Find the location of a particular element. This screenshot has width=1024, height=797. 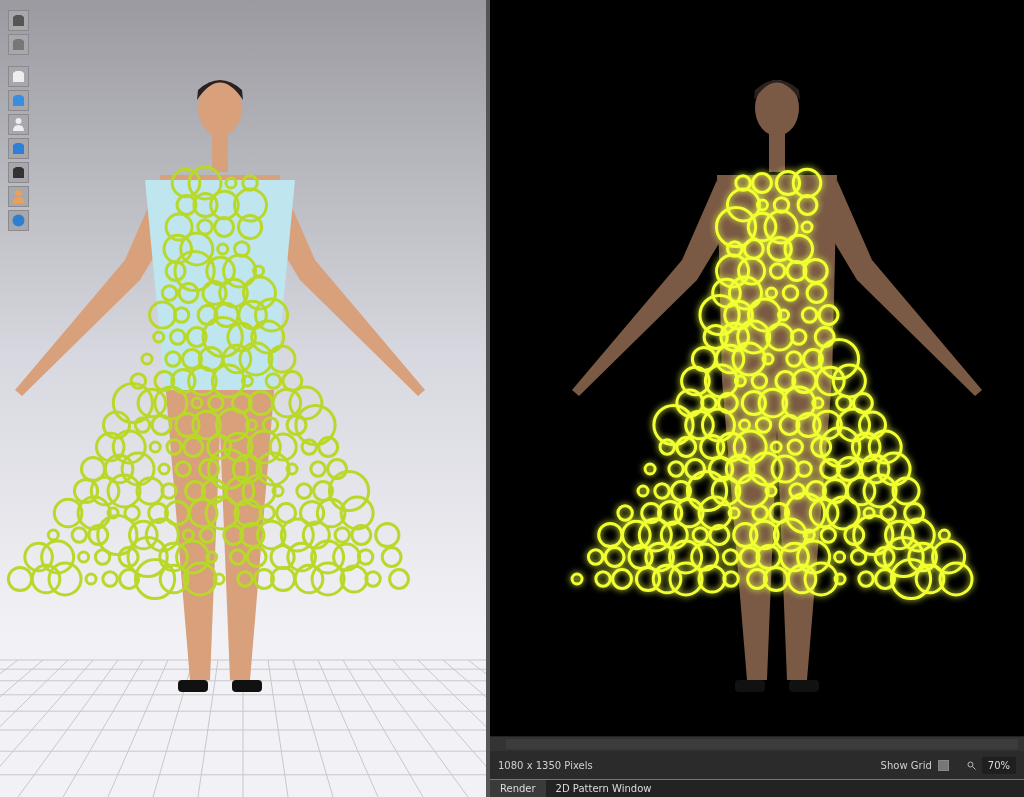

horizontal-scrollbar is located at coordinates (757, 744).